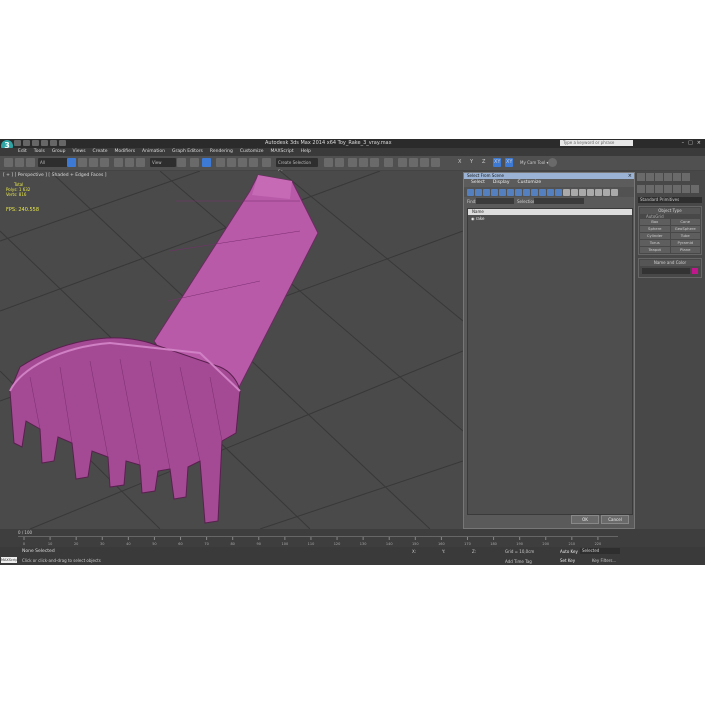 The image size is (705, 705). I want to click on modify-tab-icon, so click(650, 177).